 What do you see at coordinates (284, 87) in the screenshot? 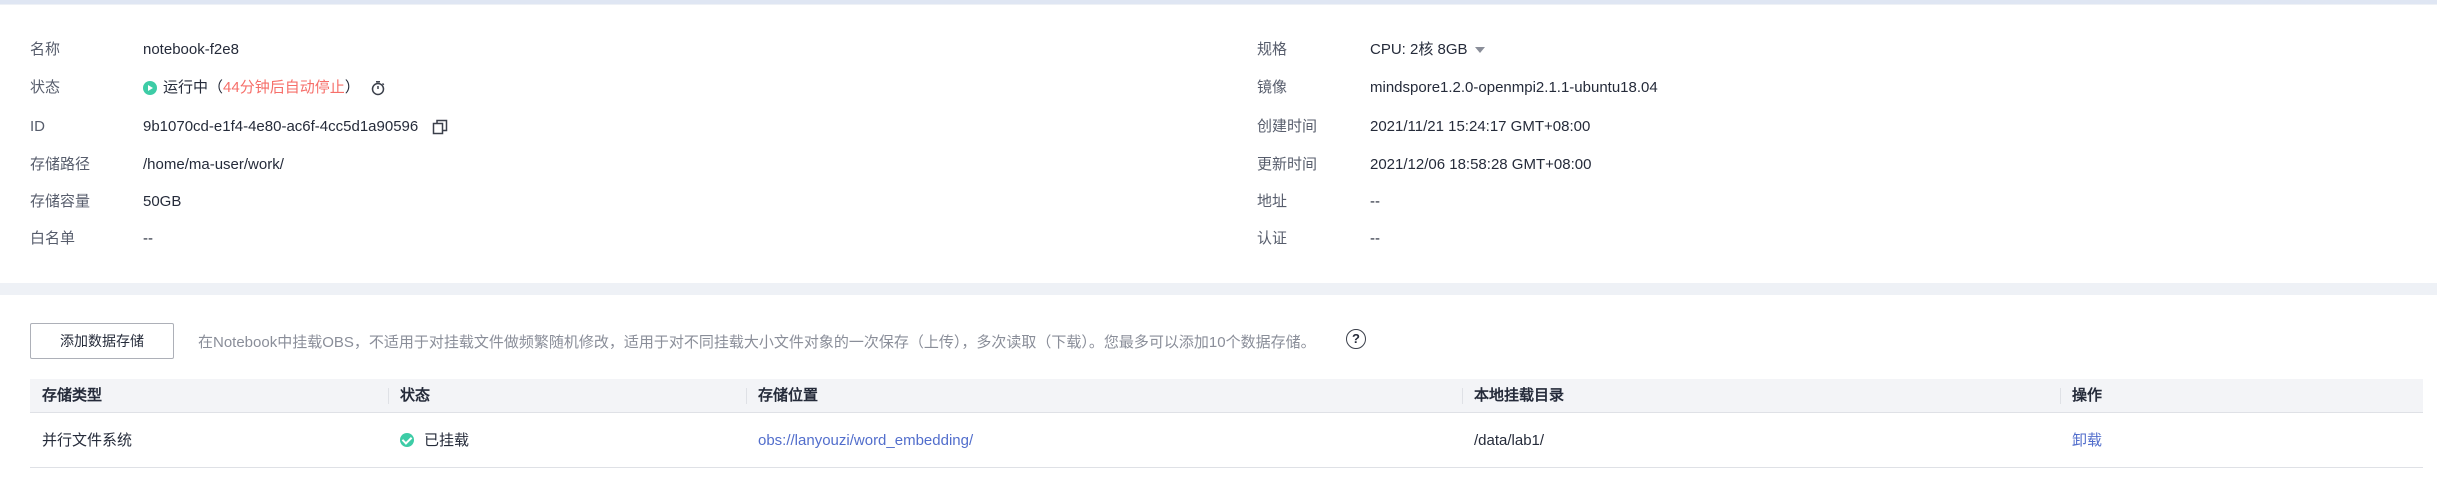
I see `auto-stop-text: 44分钟后自动停止` at bounding box center [284, 87].